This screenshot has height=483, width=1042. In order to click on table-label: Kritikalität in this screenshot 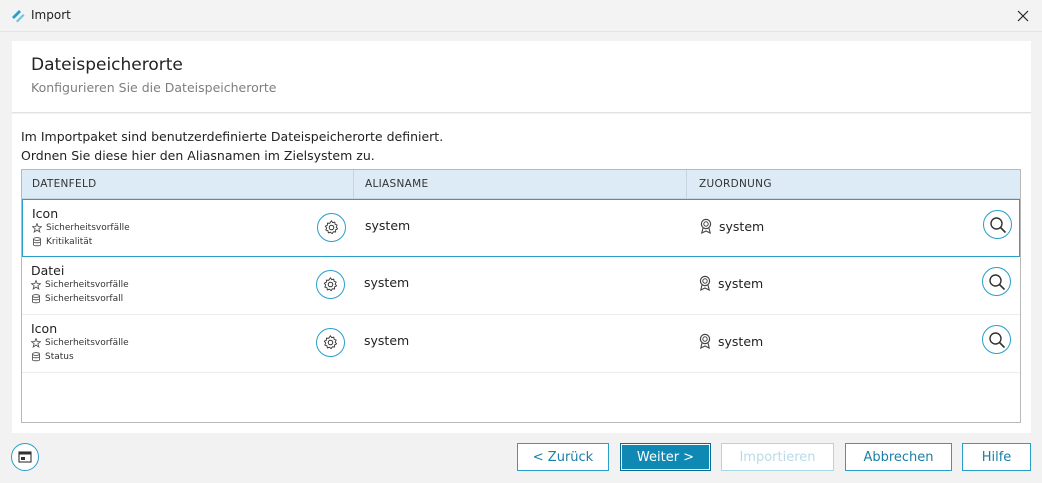, I will do `click(62, 242)`.